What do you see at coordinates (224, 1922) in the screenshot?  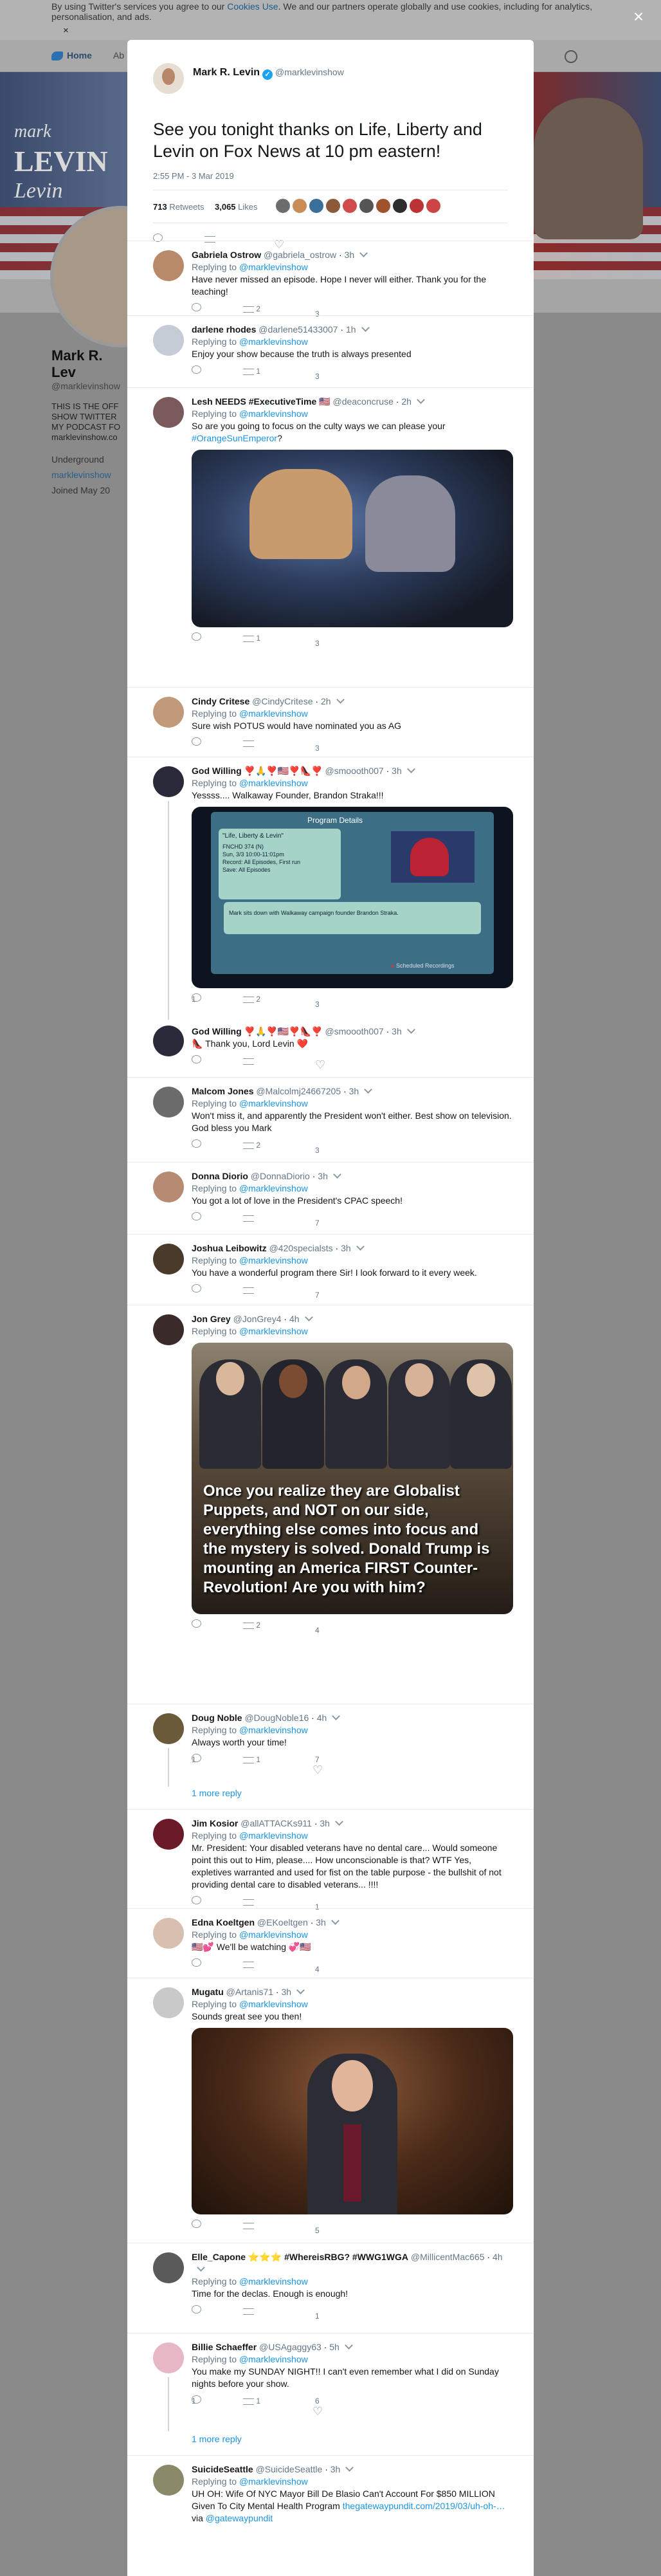 I see `reply-author-name: Edna Koeltgen` at bounding box center [224, 1922].